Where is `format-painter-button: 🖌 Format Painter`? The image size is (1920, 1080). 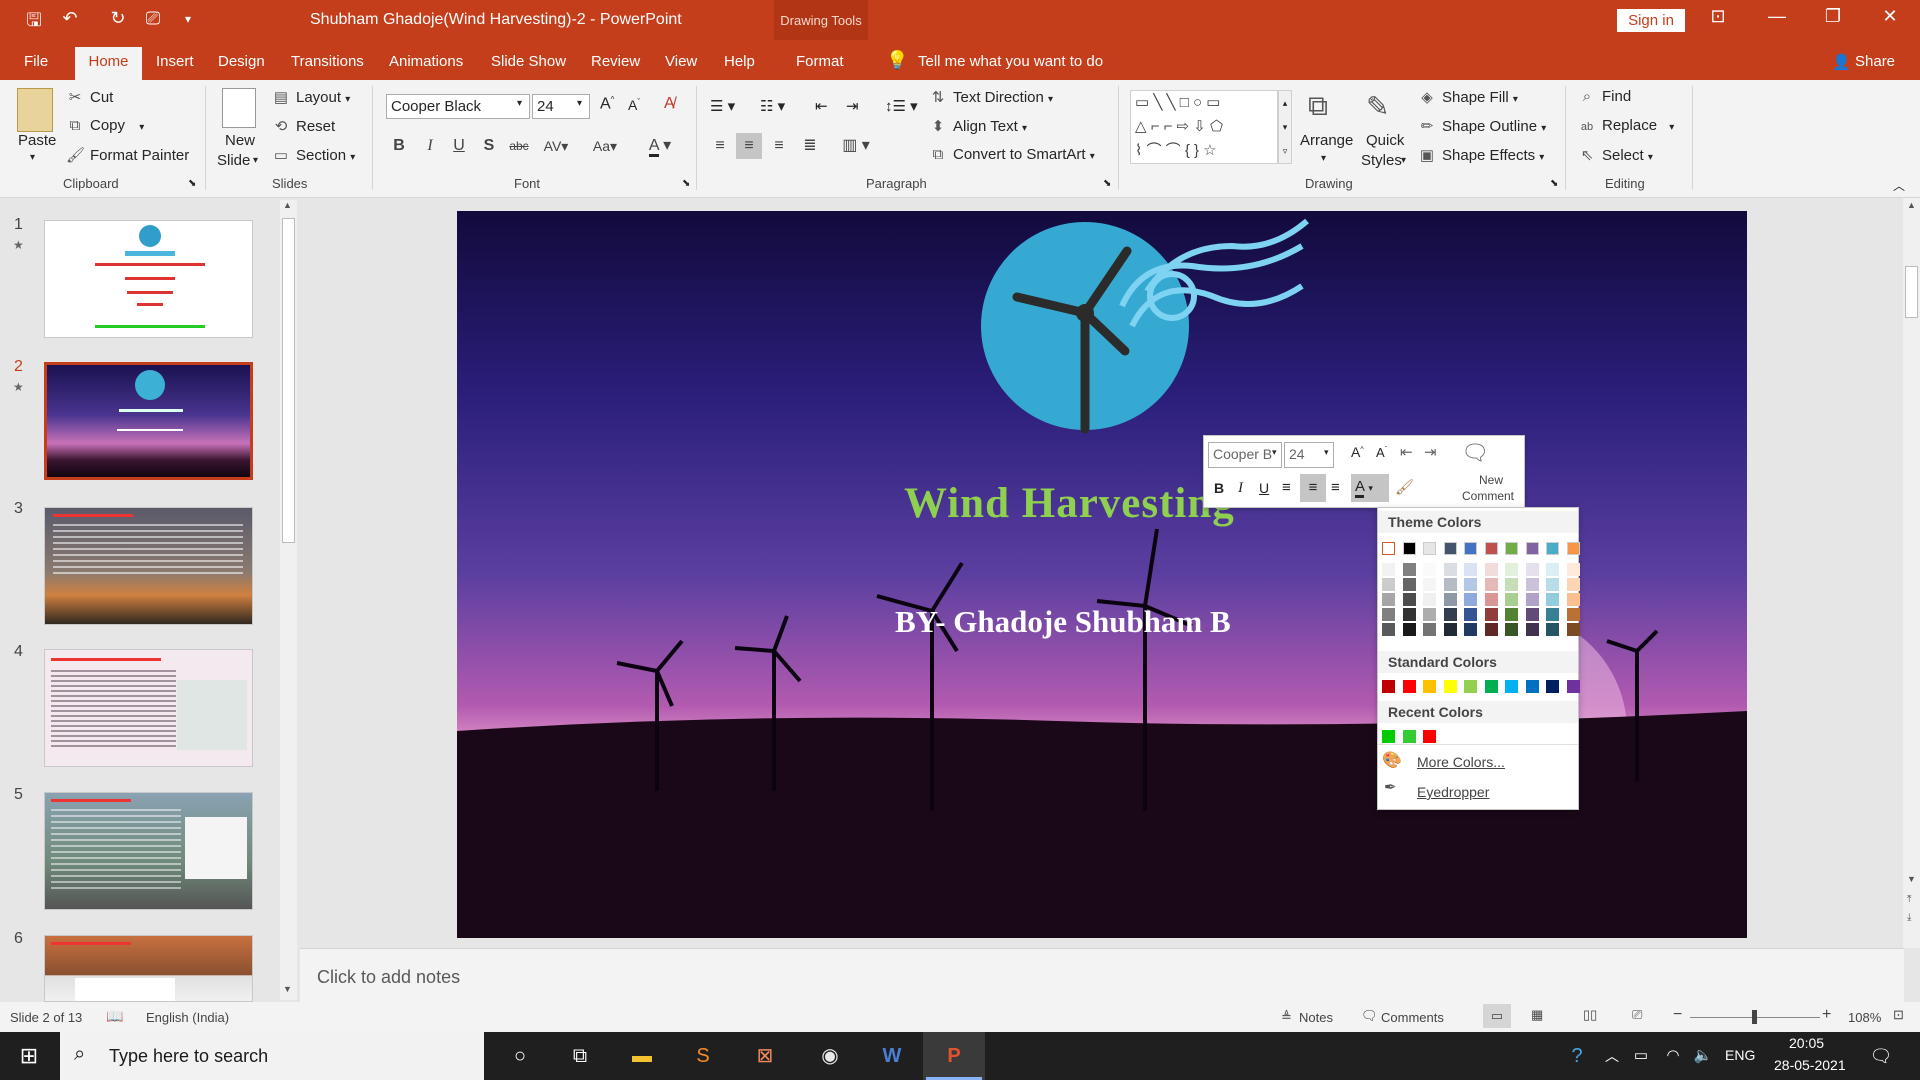
format-painter-button: 🖌 Format Painter is located at coordinates (127, 155).